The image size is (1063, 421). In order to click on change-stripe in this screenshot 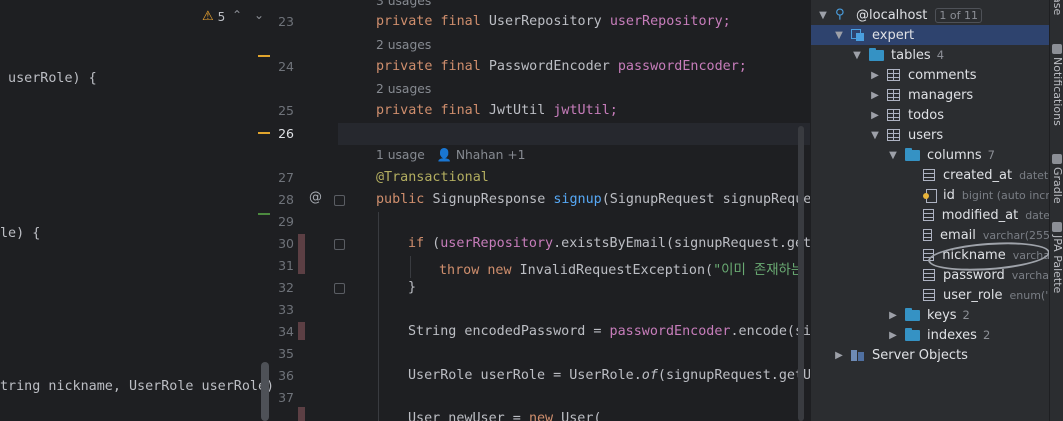, I will do `click(264, 214)`.